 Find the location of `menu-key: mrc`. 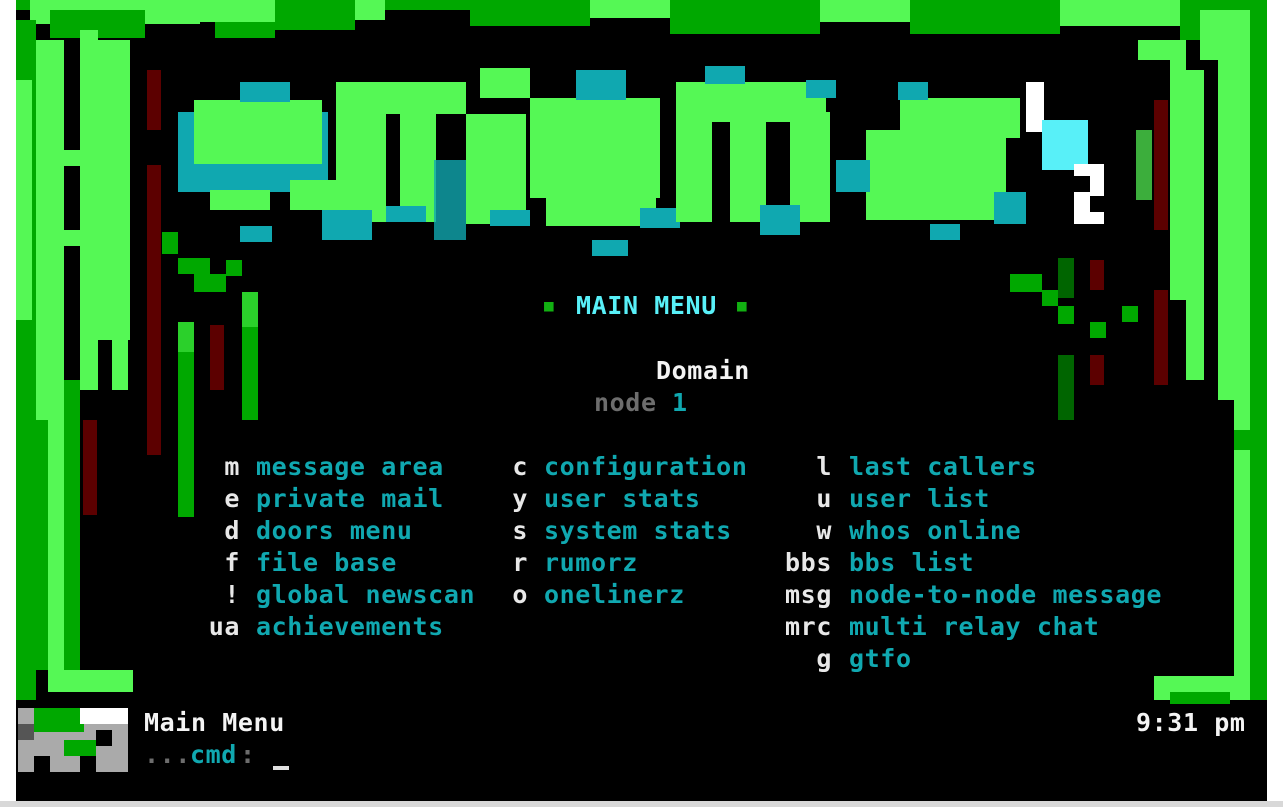

menu-key: mrc is located at coordinates (808, 626).